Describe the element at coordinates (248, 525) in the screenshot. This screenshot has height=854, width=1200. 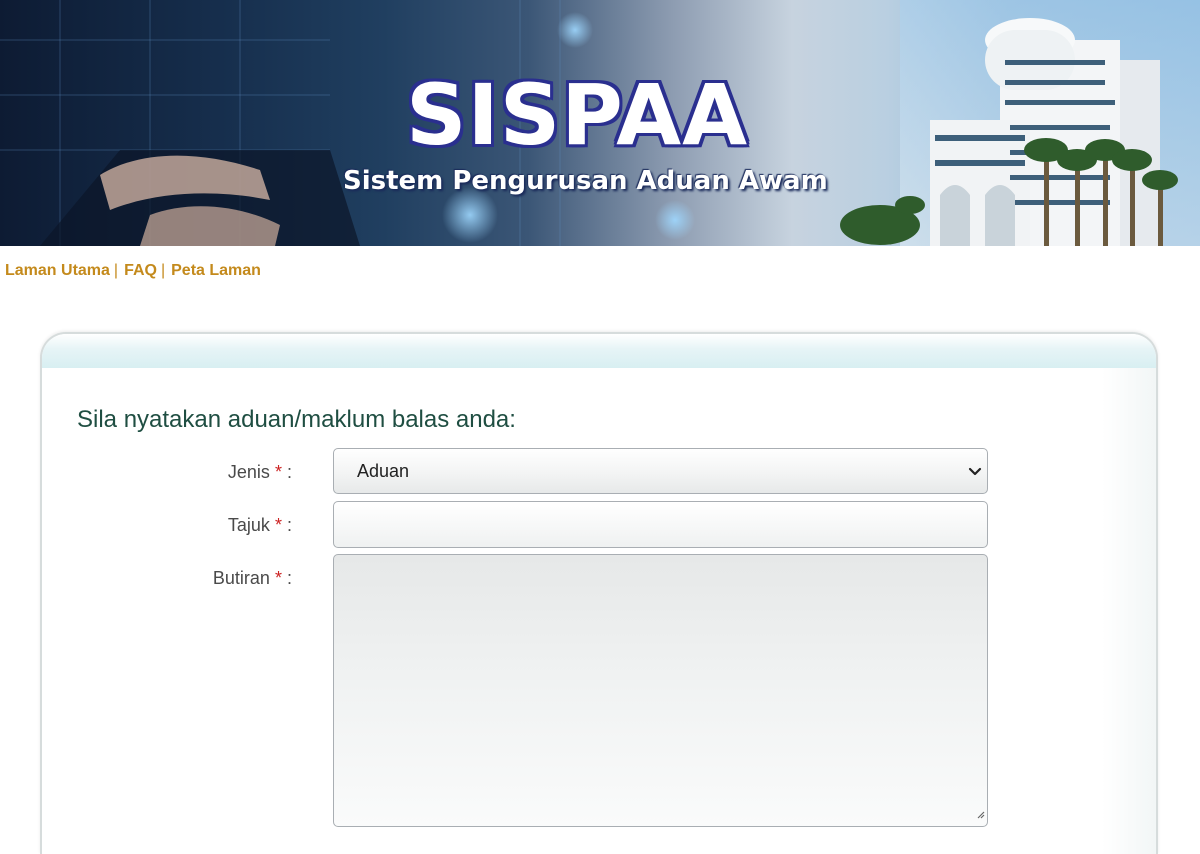
I see `tajuk-label-text: Tajuk` at that location.